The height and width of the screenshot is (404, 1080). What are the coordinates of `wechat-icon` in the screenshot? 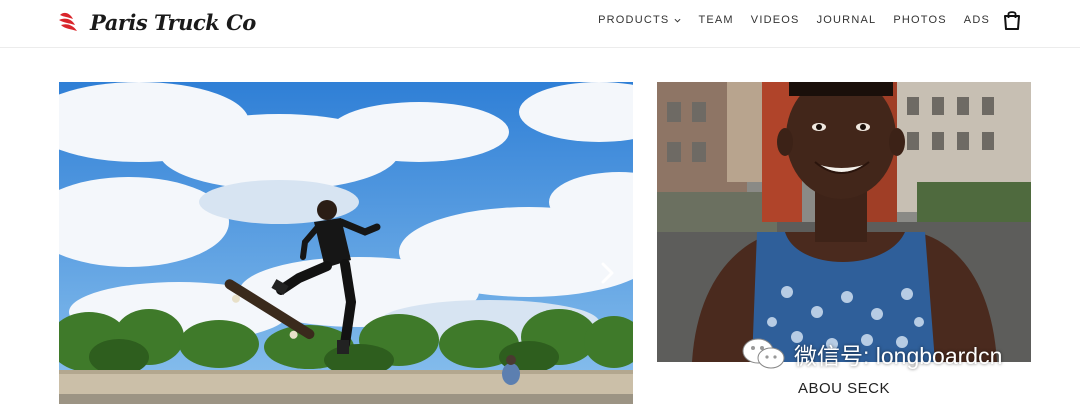 It's located at (763, 353).